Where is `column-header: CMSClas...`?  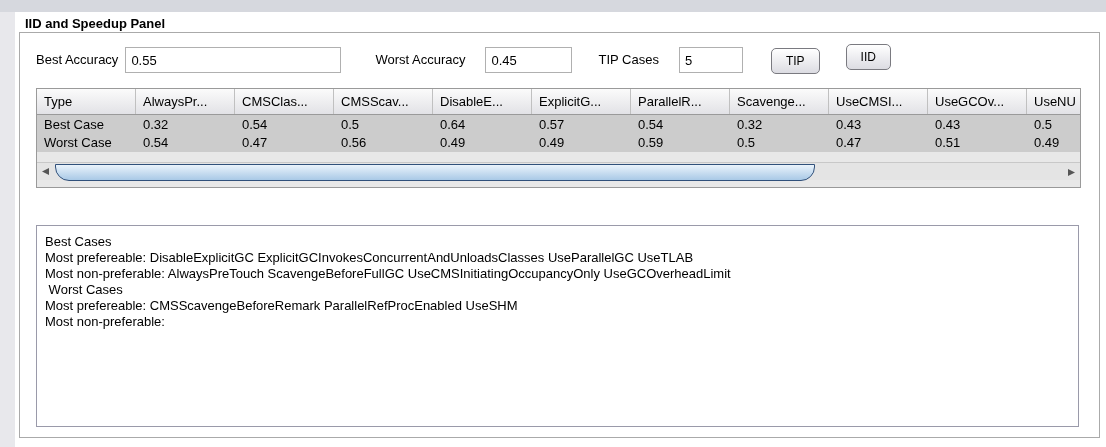 column-header: CMSClas... is located at coordinates (284, 101).